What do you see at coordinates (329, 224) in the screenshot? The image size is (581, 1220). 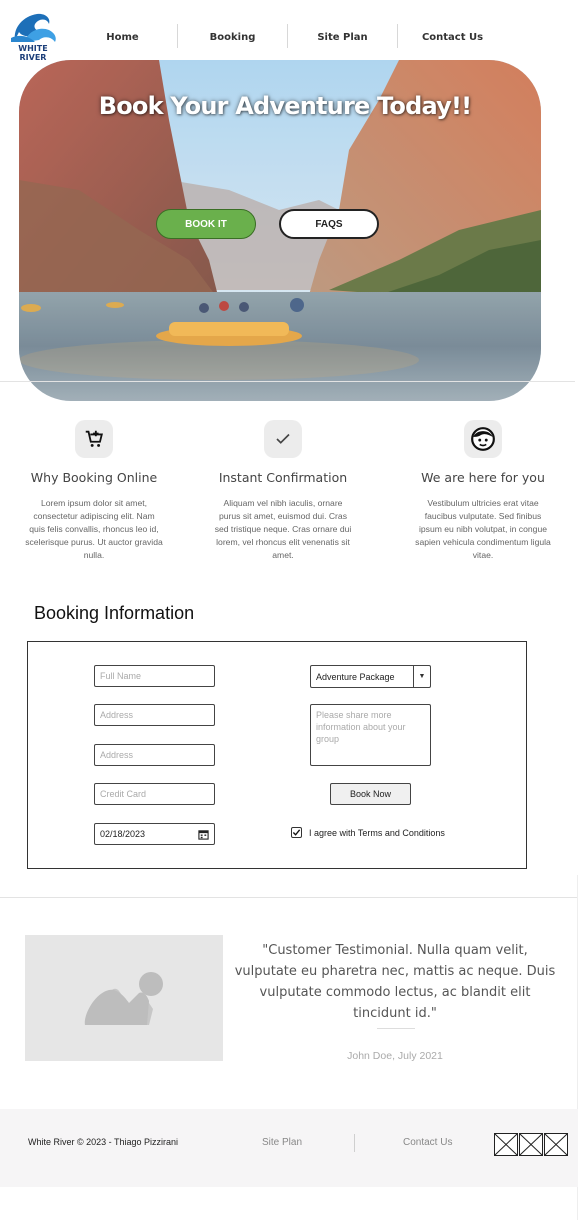 I see `faqs-button: FAQS` at bounding box center [329, 224].